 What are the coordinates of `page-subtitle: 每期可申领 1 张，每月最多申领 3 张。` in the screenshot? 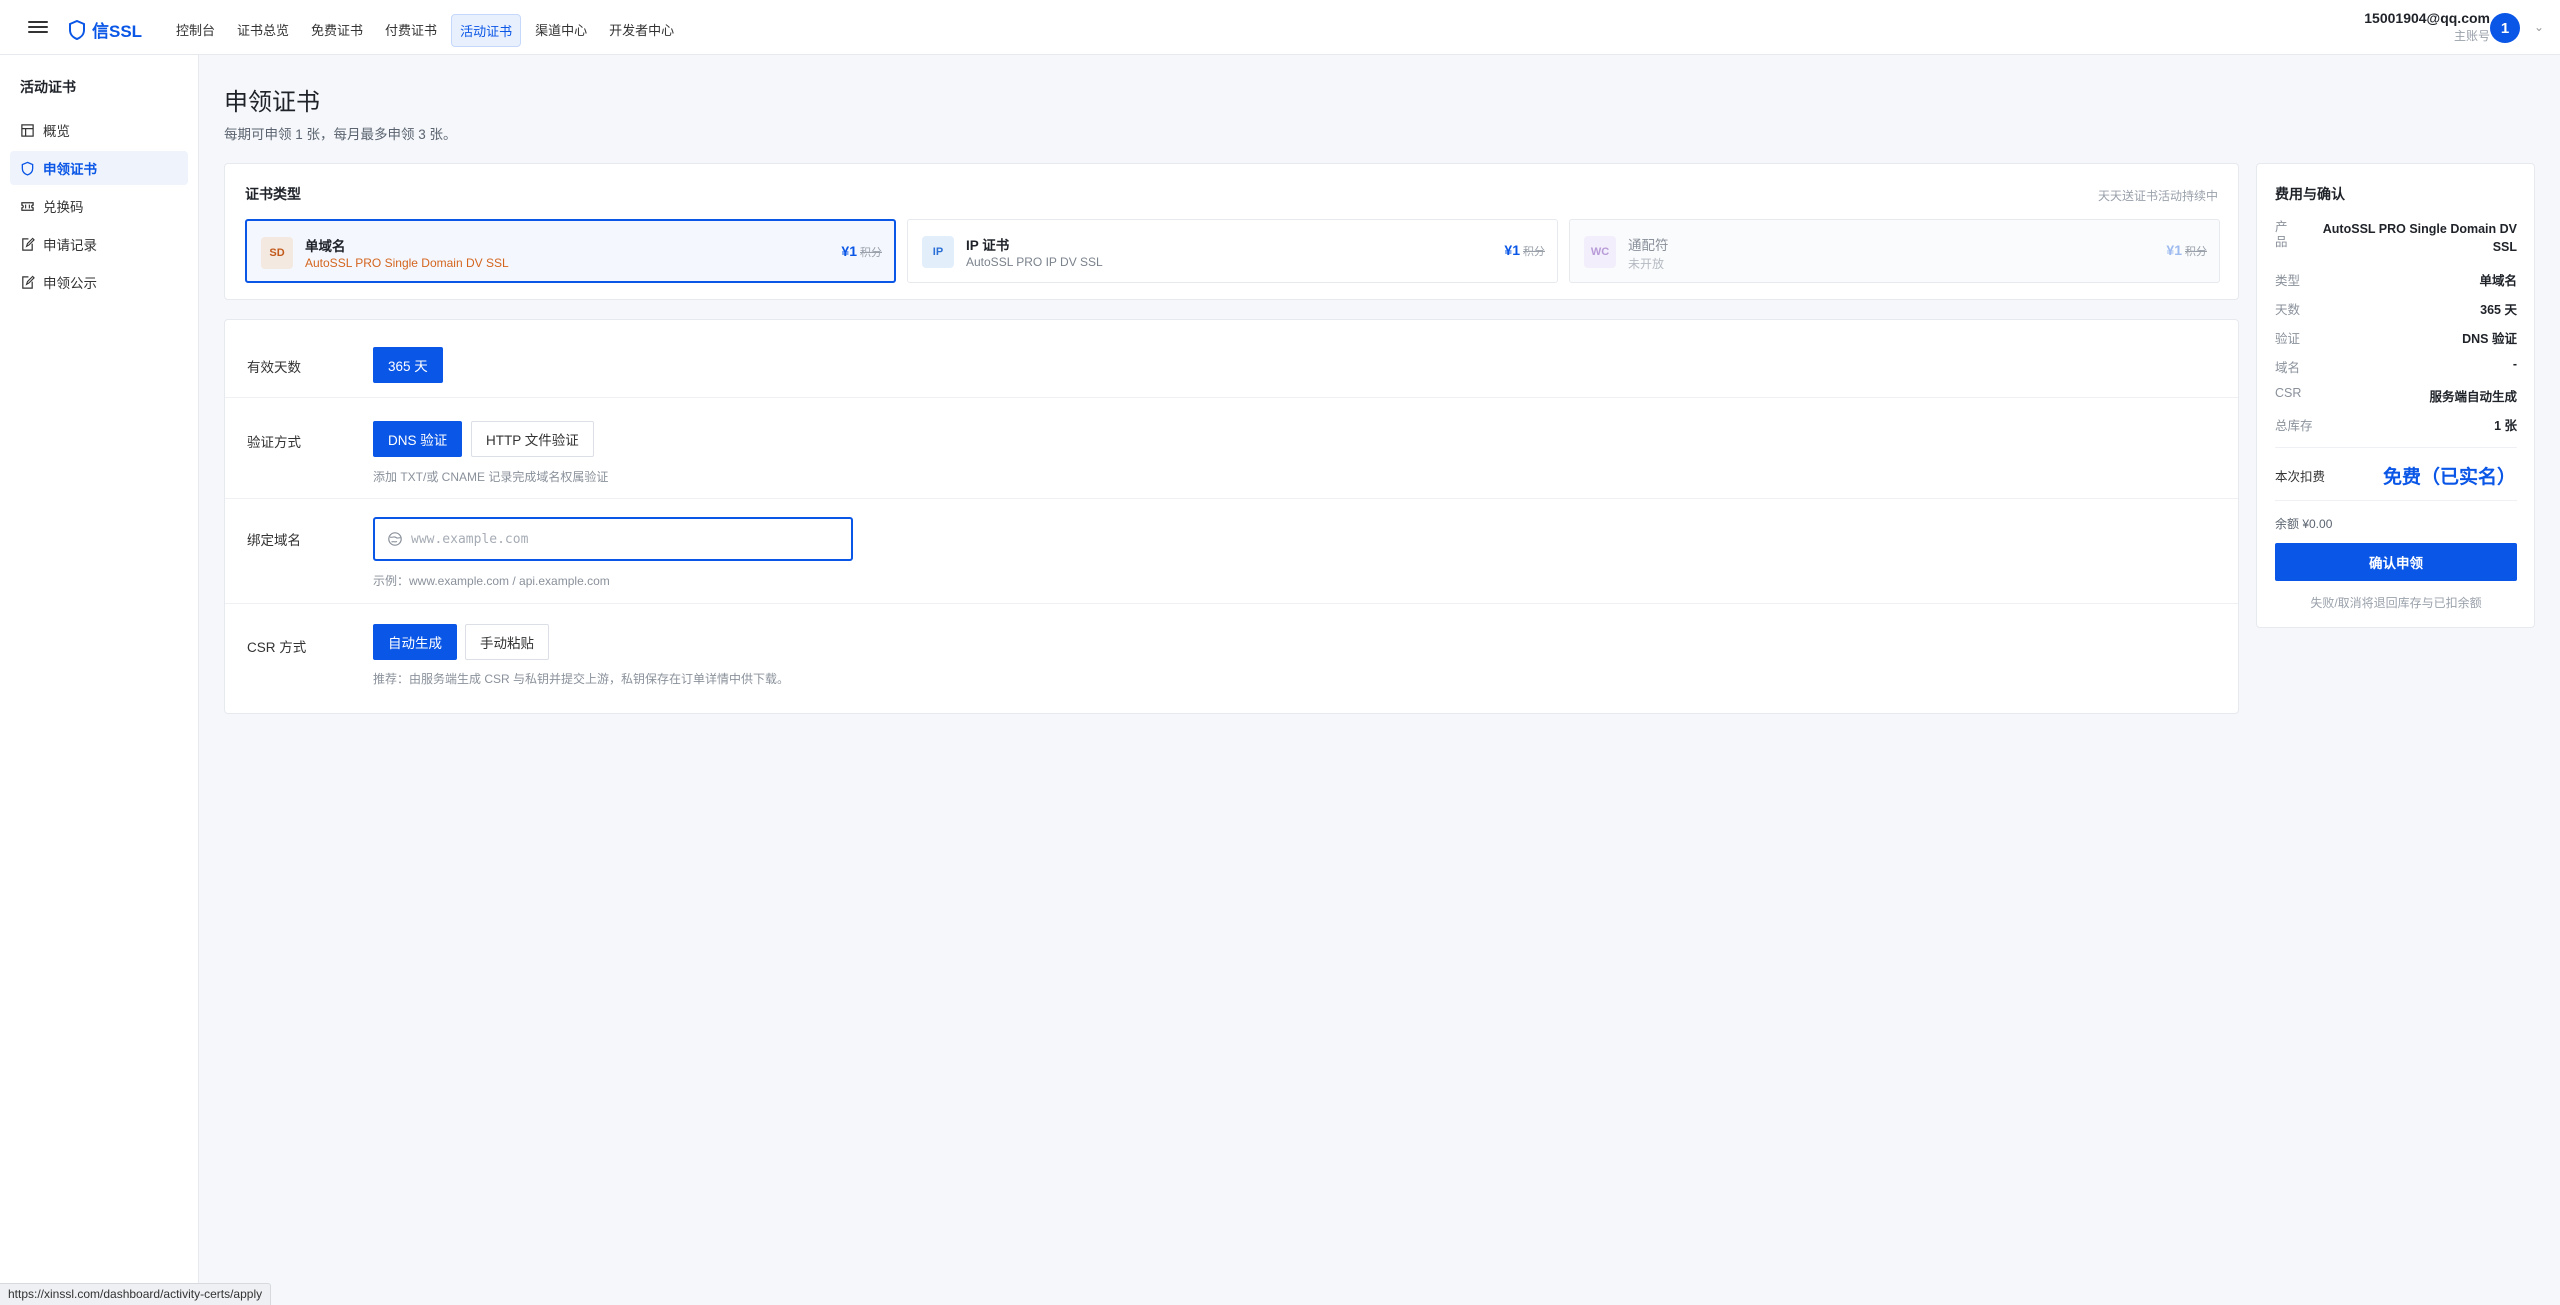 It's located at (340, 134).